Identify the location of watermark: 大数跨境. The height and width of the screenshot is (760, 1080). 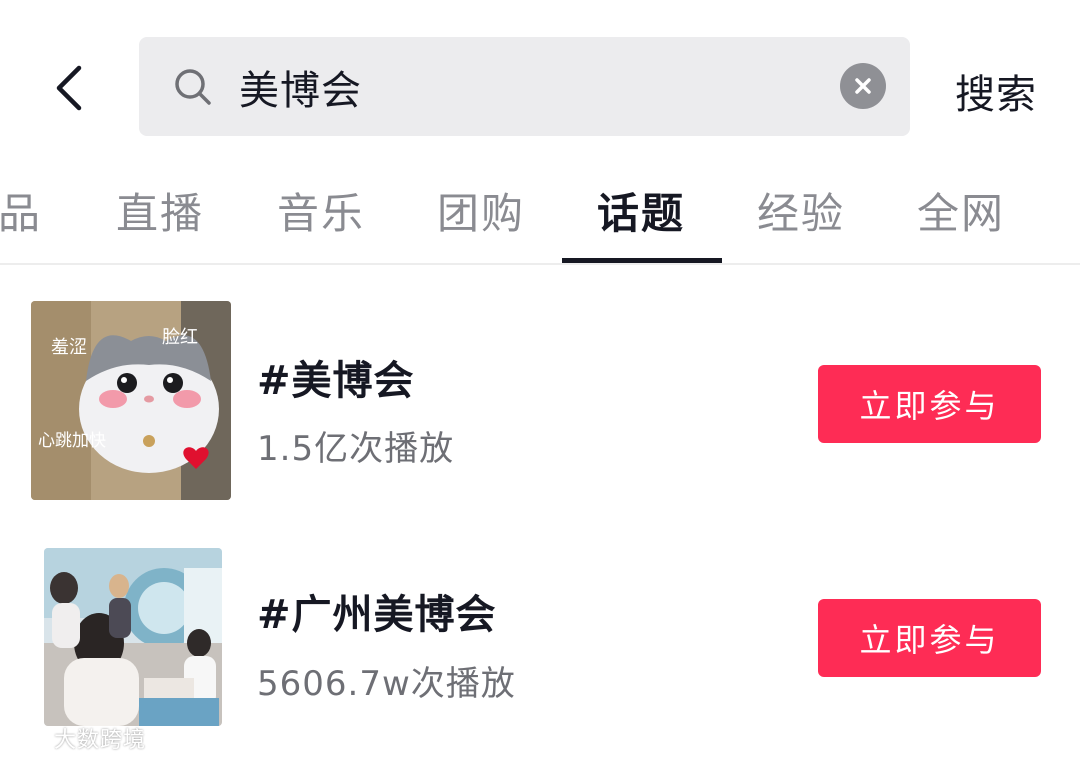
(77, 738).